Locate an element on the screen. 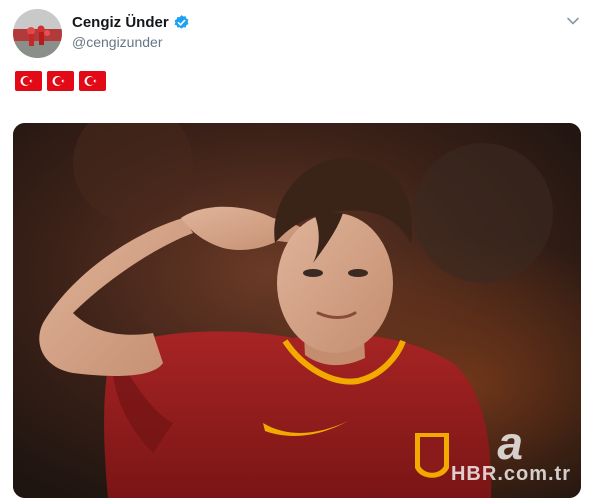  watermark-text: HBR.com.tr is located at coordinates (510, 474).